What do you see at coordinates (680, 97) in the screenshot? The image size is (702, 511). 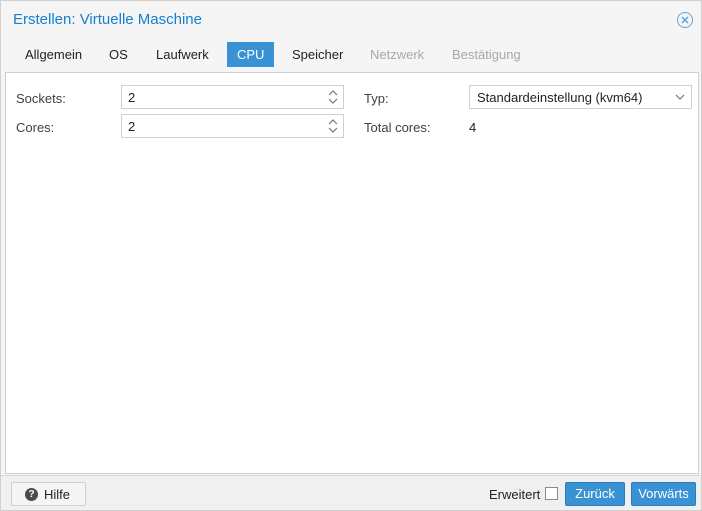 I see `chevron-down-icon` at bounding box center [680, 97].